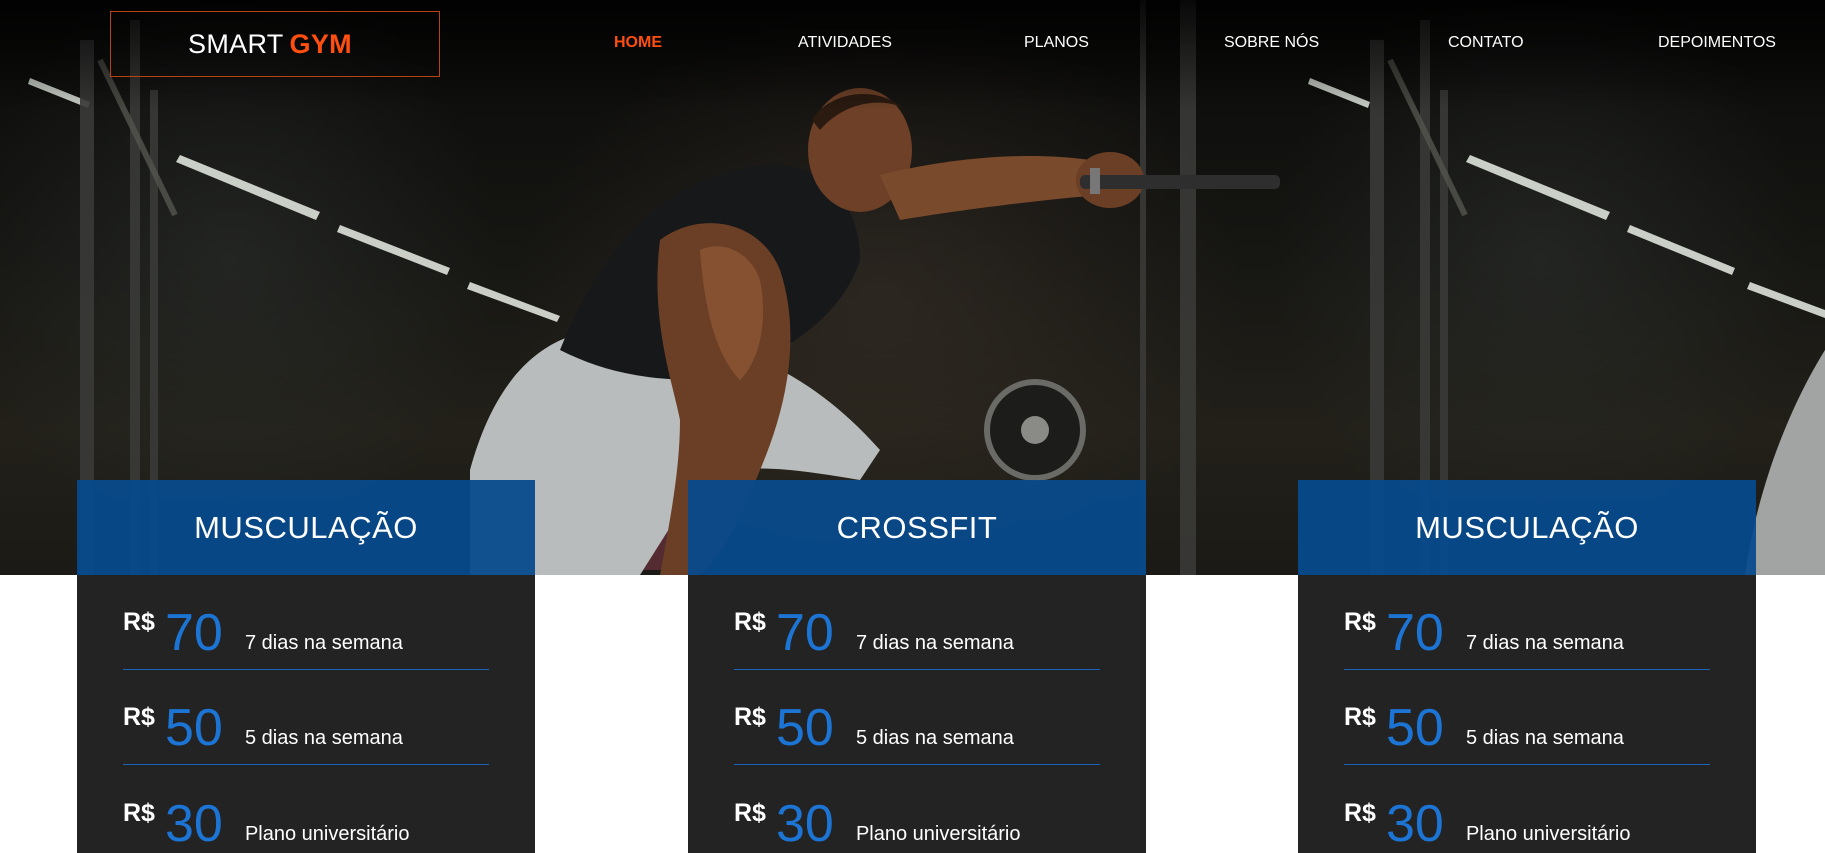 The image size is (1825, 853). Describe the element at coordinates (1271, 43) in the screenshot. I see `nav-sobre-nos: SOBRE NÓS` at that location.